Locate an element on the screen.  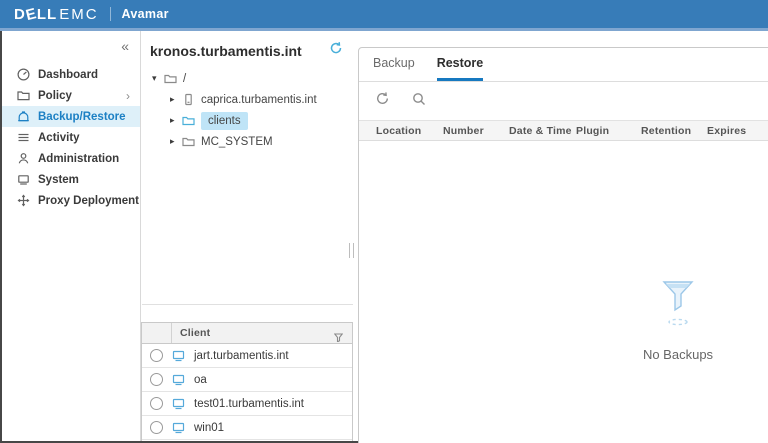
client-row-jart: jart.turbamentis.int is located at coordinates (247, 356).